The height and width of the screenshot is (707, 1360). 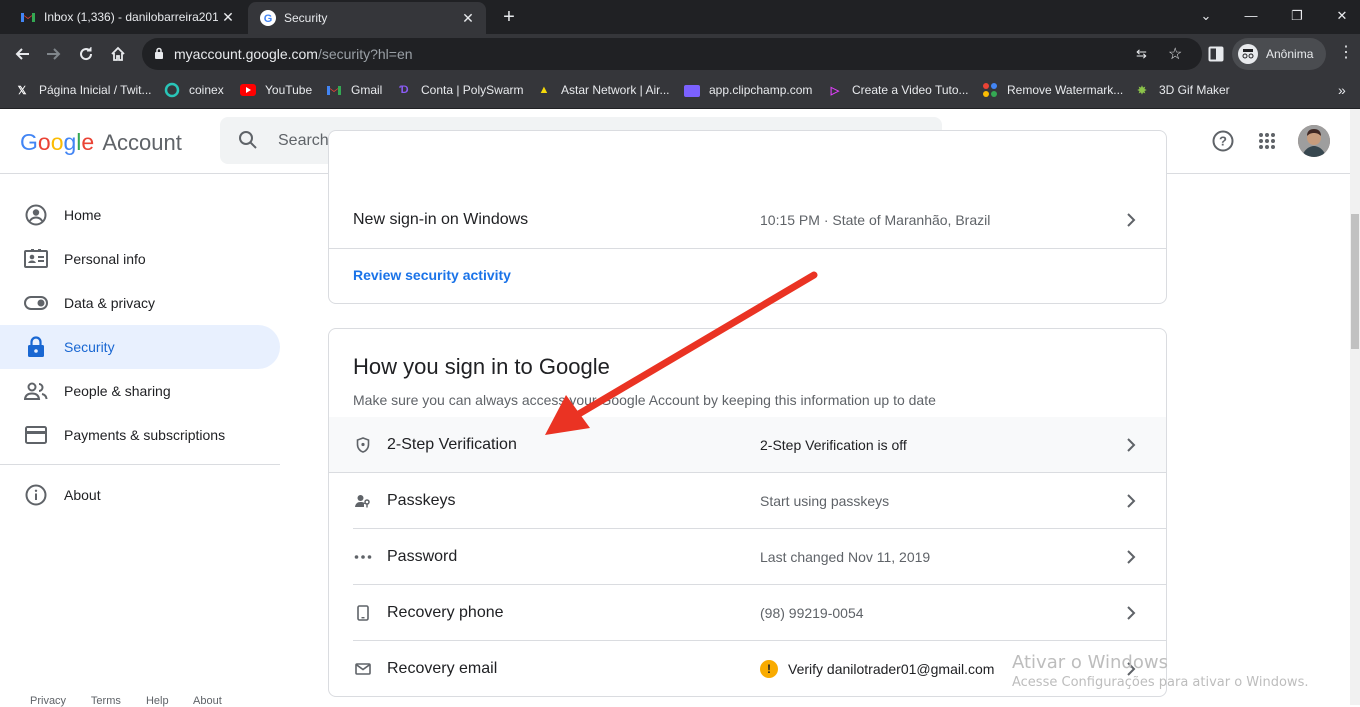 I want to click on footer-about-link: About, so click(x=207, y=701).